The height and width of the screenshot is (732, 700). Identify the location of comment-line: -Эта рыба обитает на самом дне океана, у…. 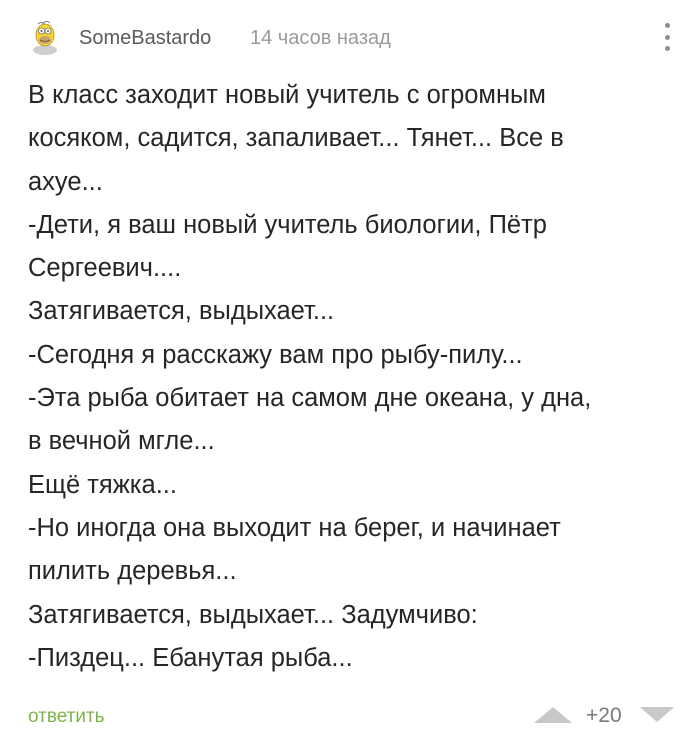
(310, 398).